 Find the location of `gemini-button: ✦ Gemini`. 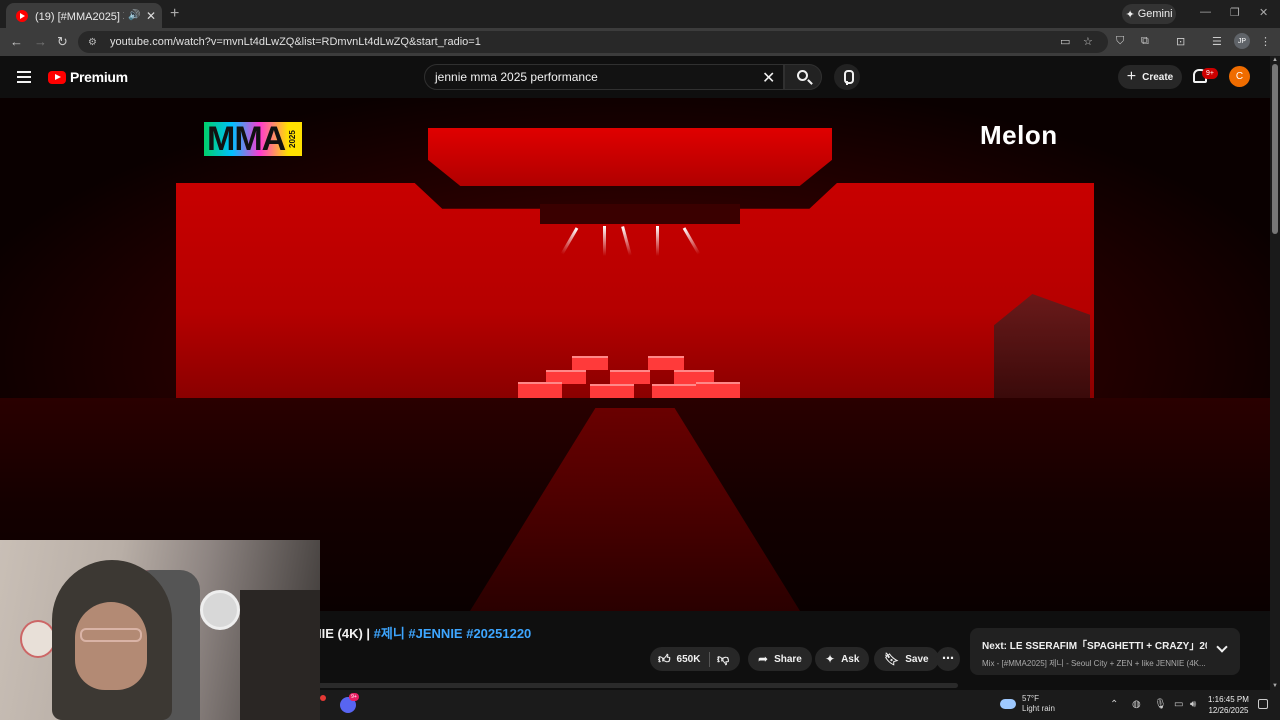

gemini-button: ✦ Gemini is located at coordinates (1149, 14).